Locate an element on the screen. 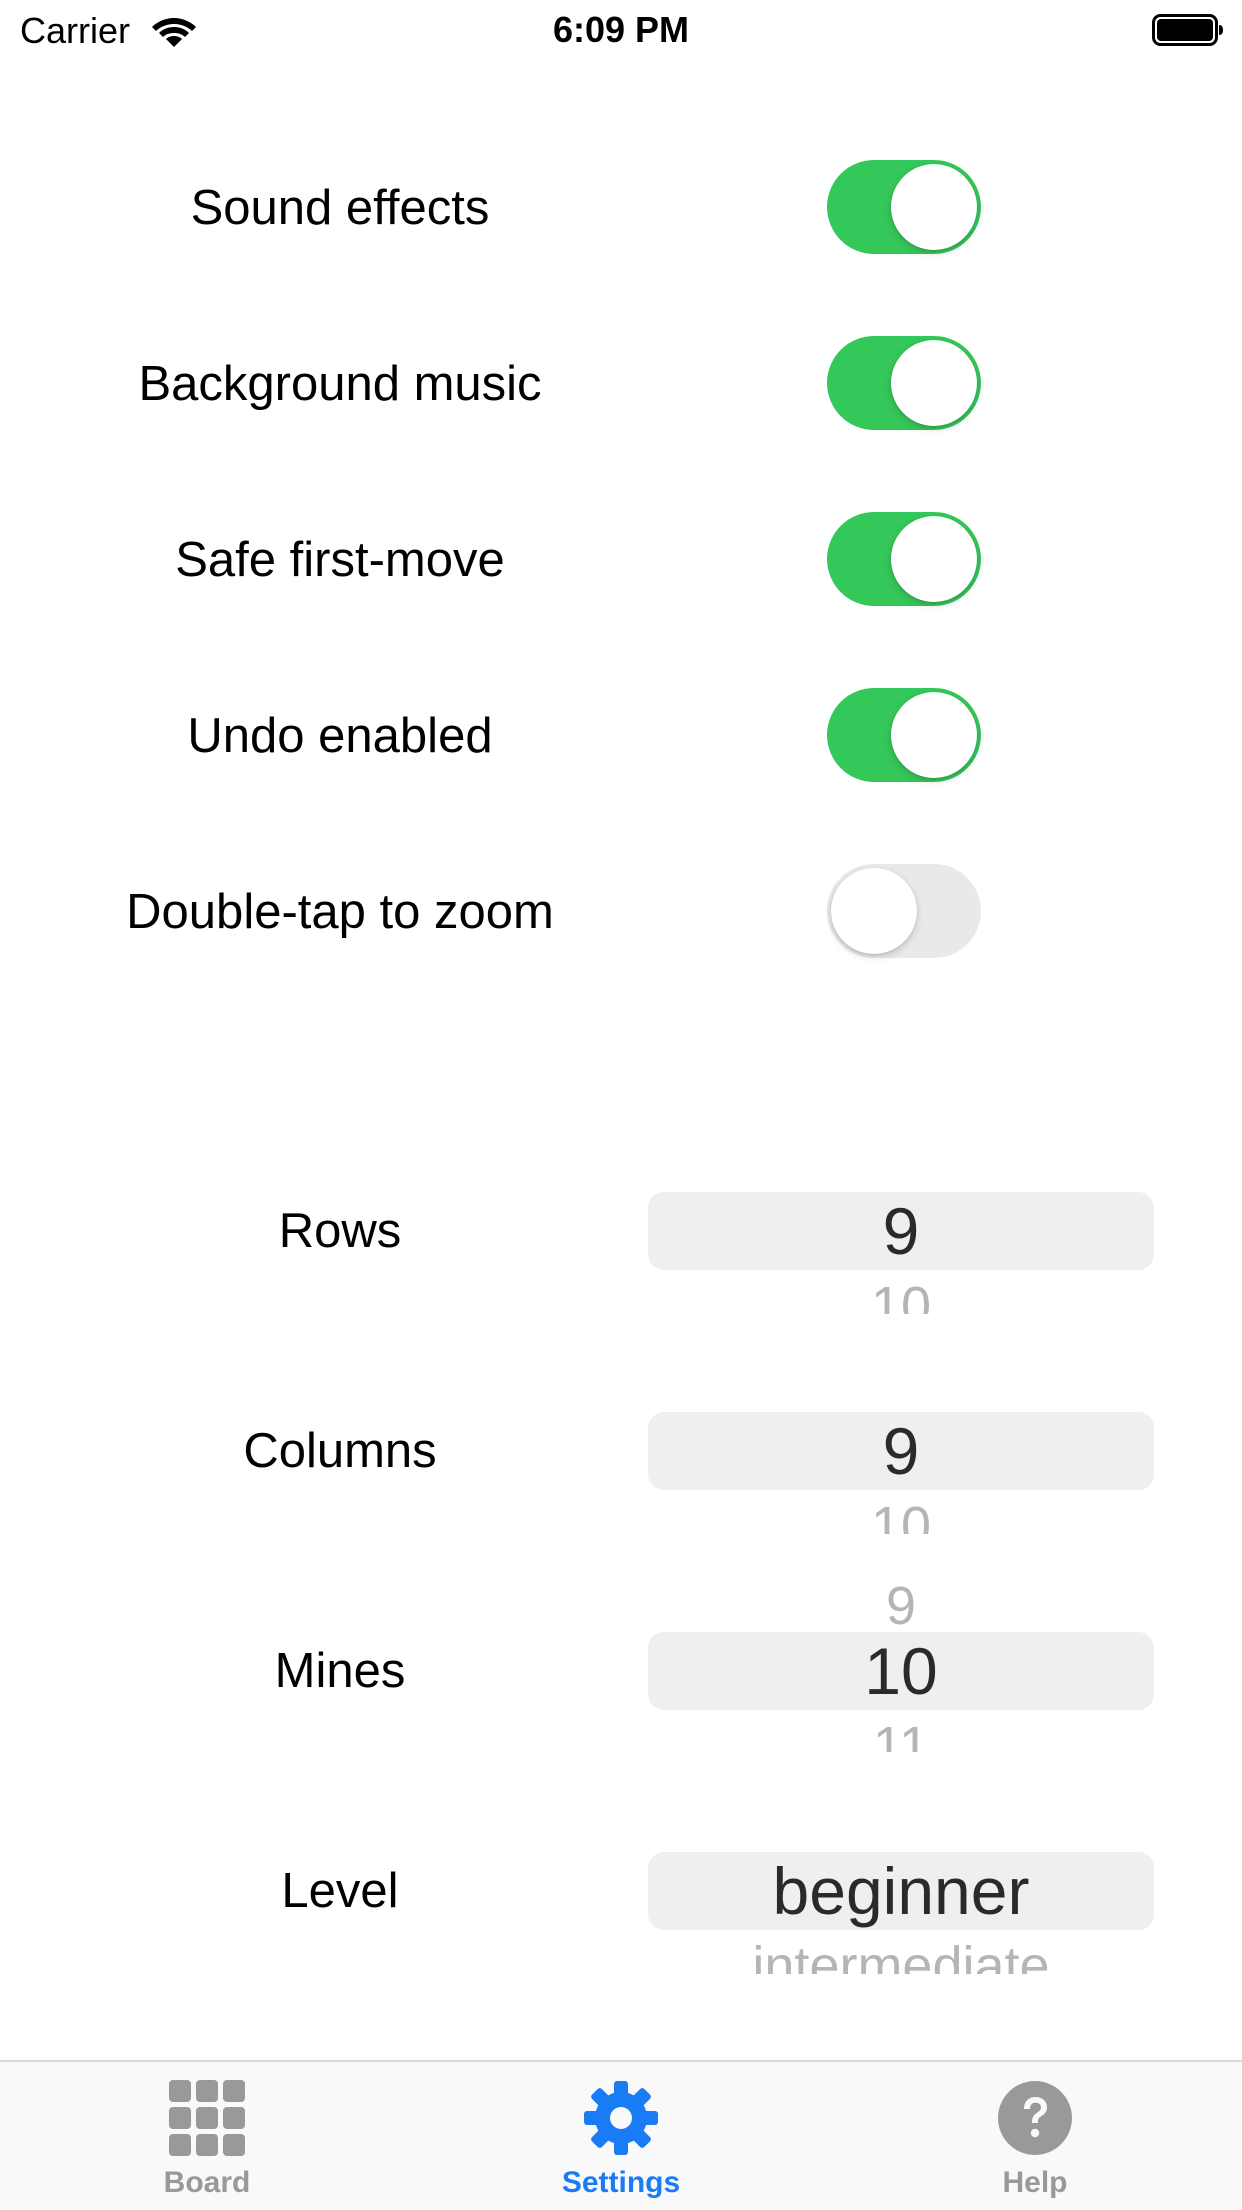  level-selected-value: beginner is located at coordinates (901, 1891).